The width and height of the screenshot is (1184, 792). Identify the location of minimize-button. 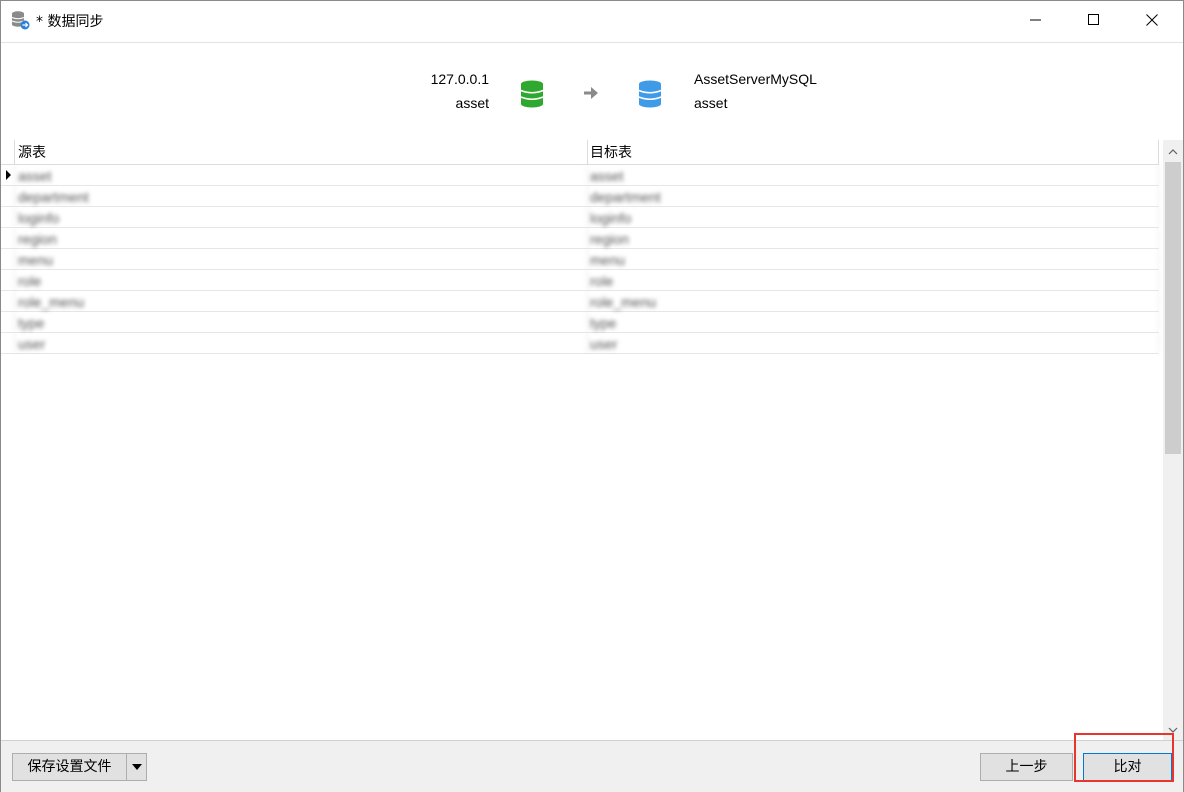
(1036, 20).